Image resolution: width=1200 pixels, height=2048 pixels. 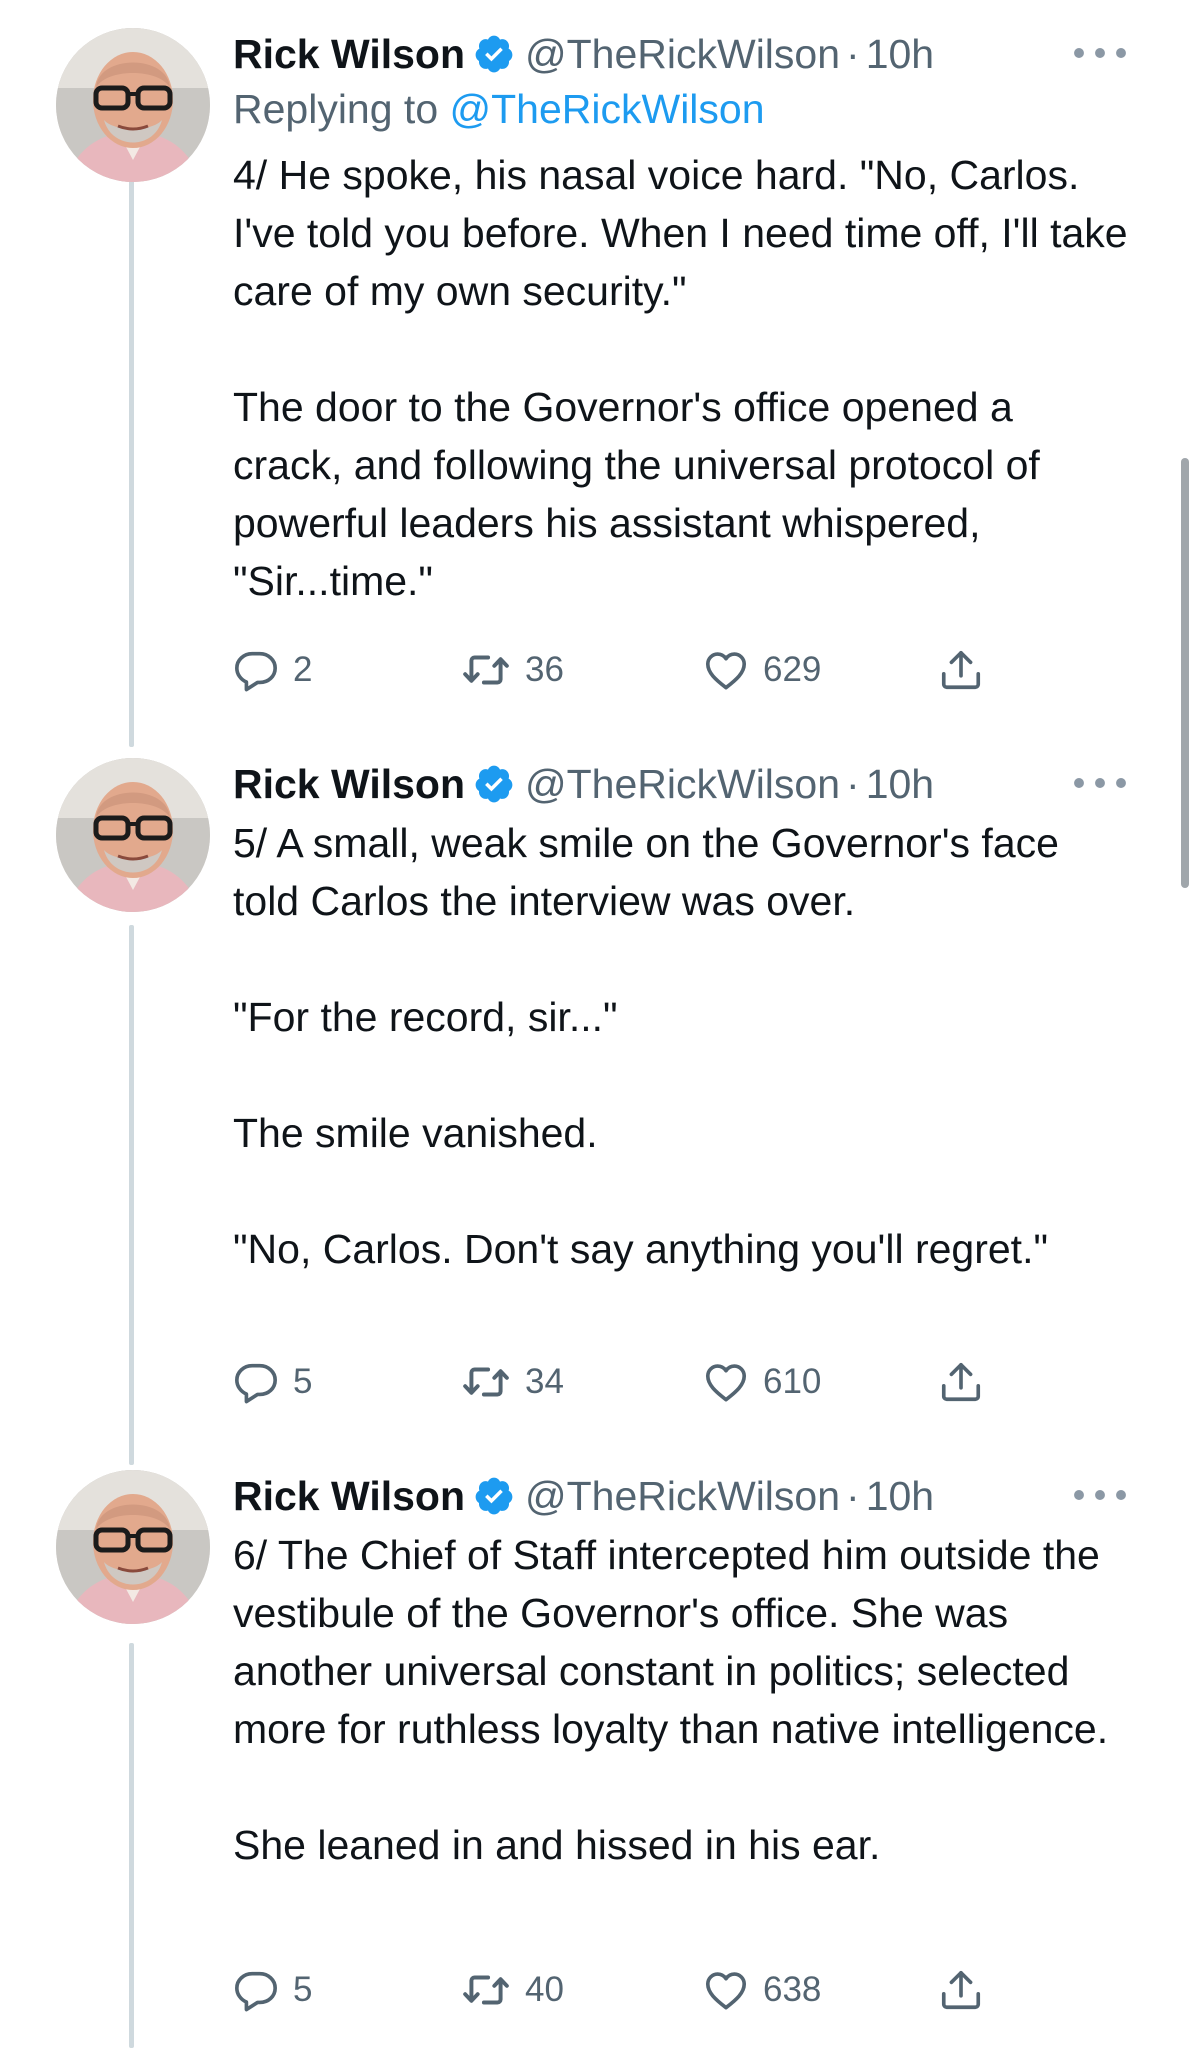 What do you see at coordinates (623, 1382) in the screenshot?
I see `tweet-actions: 5 34 610` at bounding box center [623, 1382].